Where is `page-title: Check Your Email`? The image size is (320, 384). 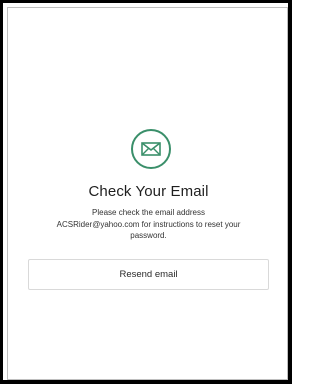
page-title: Check Your Email is located at coordinates (148, 191).